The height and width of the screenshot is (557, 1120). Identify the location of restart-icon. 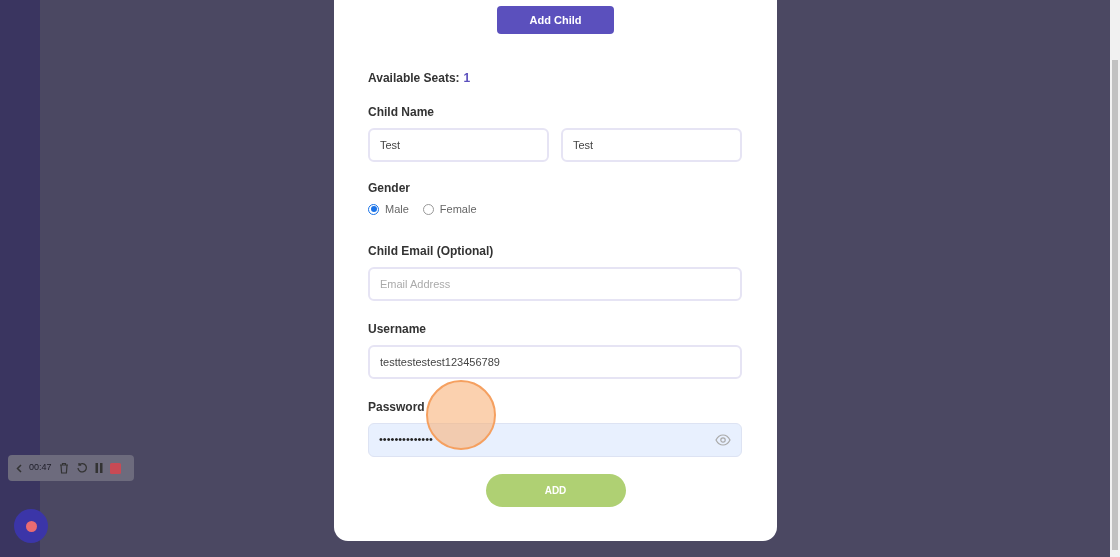
(81, 468).